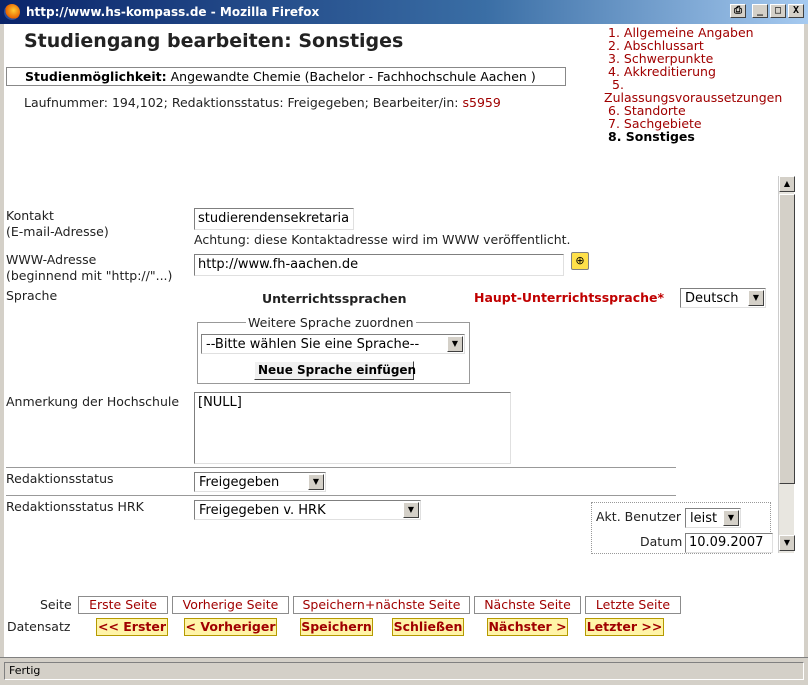 The height and width of the screenshot is (685, 808). Describe the element at coordinates (738, 11) in the screenshot. I see `print-icon: ⎙` at that location.